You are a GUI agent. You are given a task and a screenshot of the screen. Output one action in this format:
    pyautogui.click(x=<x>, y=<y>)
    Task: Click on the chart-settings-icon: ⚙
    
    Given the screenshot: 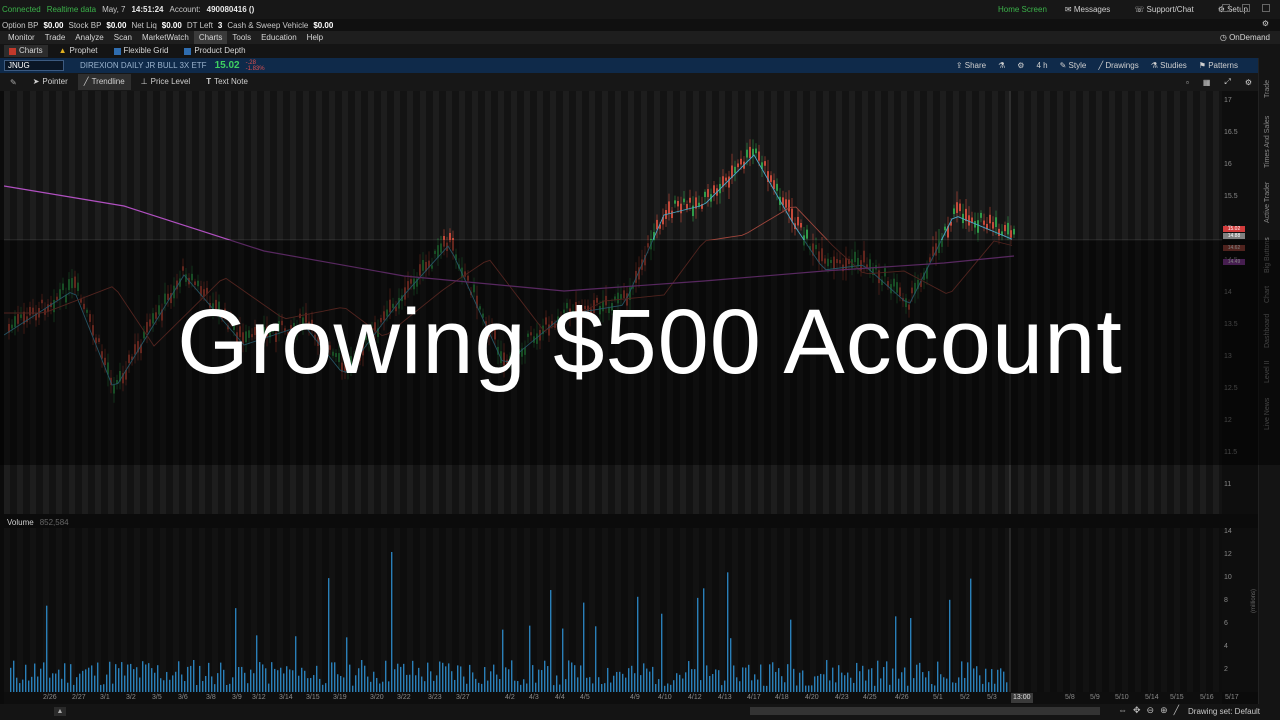 What is the action you would take?
    pyautogui.click(x=1248, y=82)
    